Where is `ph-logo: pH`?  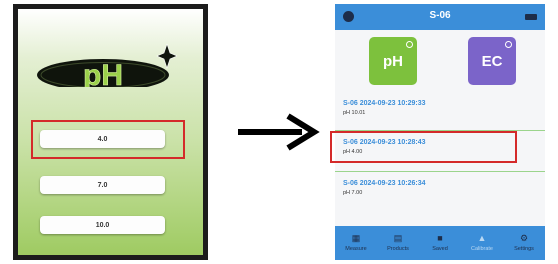 ph-logo: pH is located at coordinates (107, 65).